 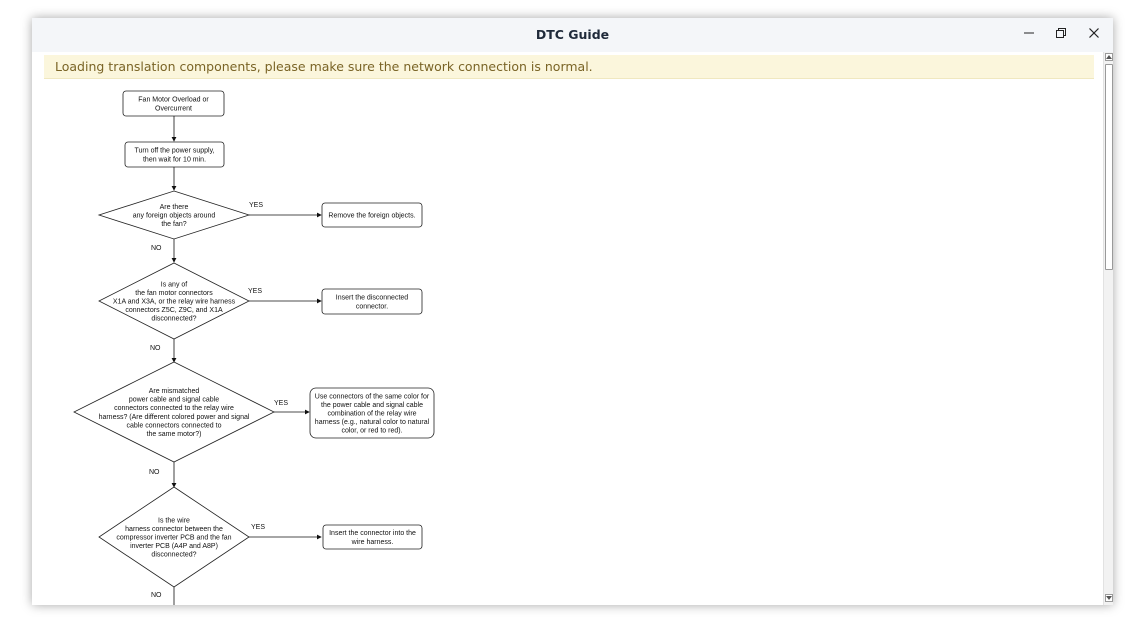 What do you see at coordinates (174, 425) in the screenshot?
I see `question-3-diamond-line: cable connectors connected to` at bounding box center [174, 425].